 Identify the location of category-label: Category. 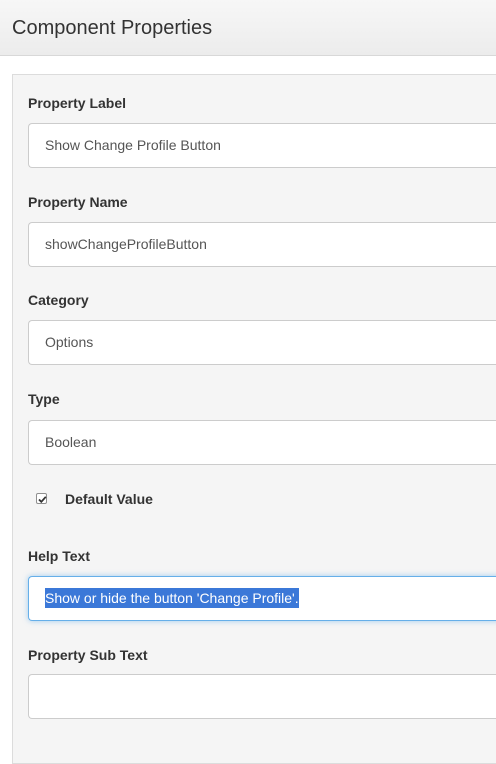
(58, 300).